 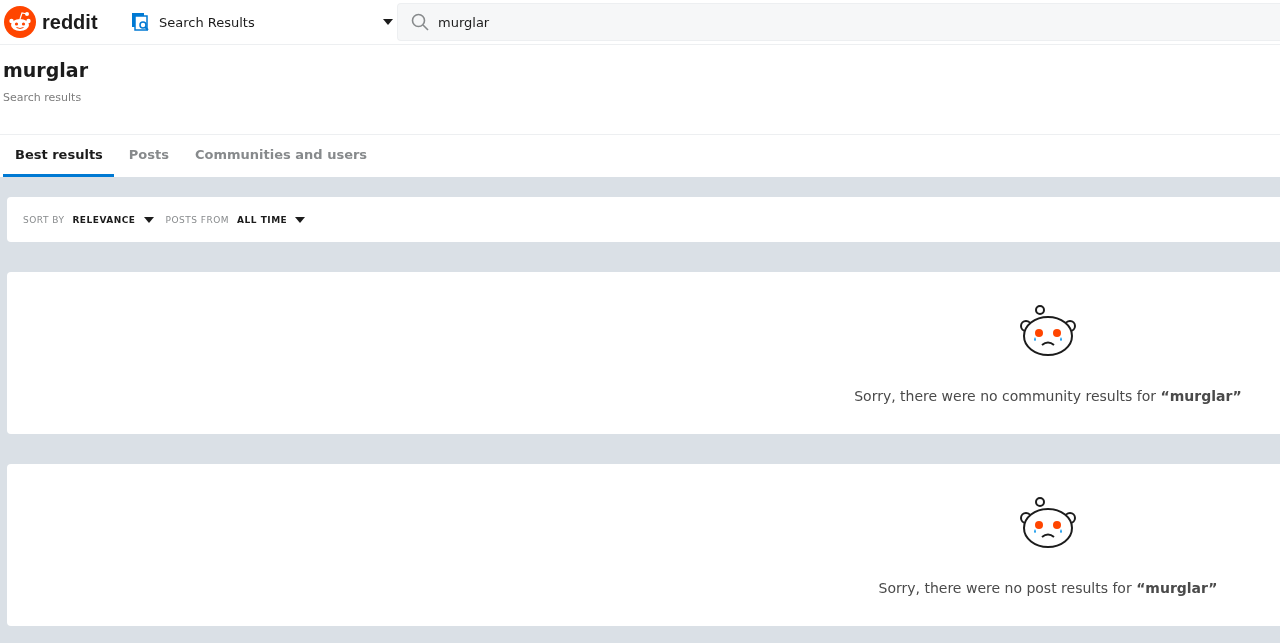 I want to click on logo-text: reddit, so click(x=70, y=22).